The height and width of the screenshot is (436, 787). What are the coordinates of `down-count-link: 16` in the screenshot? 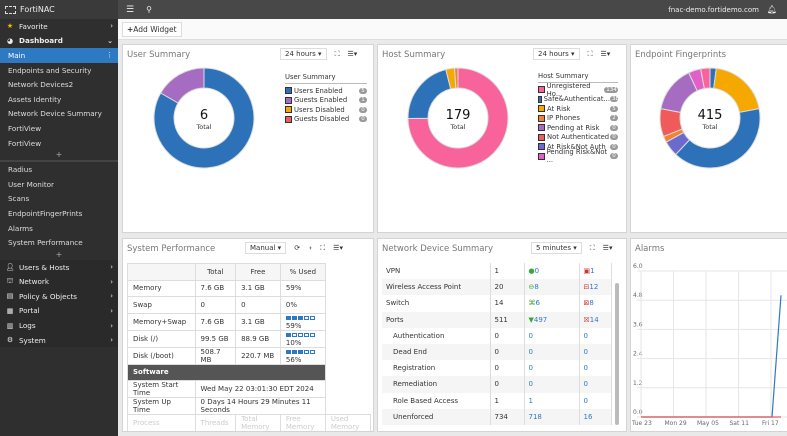 It's located at (588, 417).